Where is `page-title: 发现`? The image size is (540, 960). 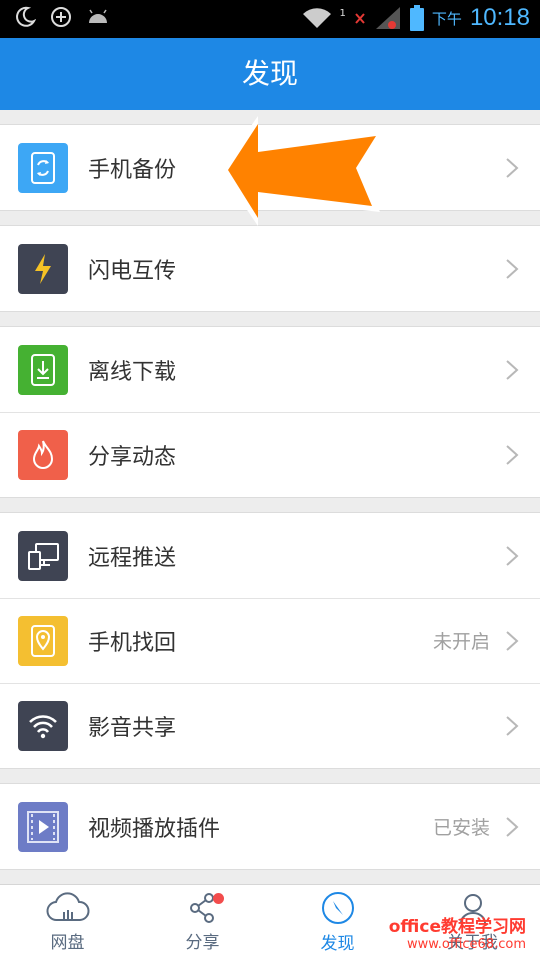
page-title: 发现 is located at coordinates (269, 73).